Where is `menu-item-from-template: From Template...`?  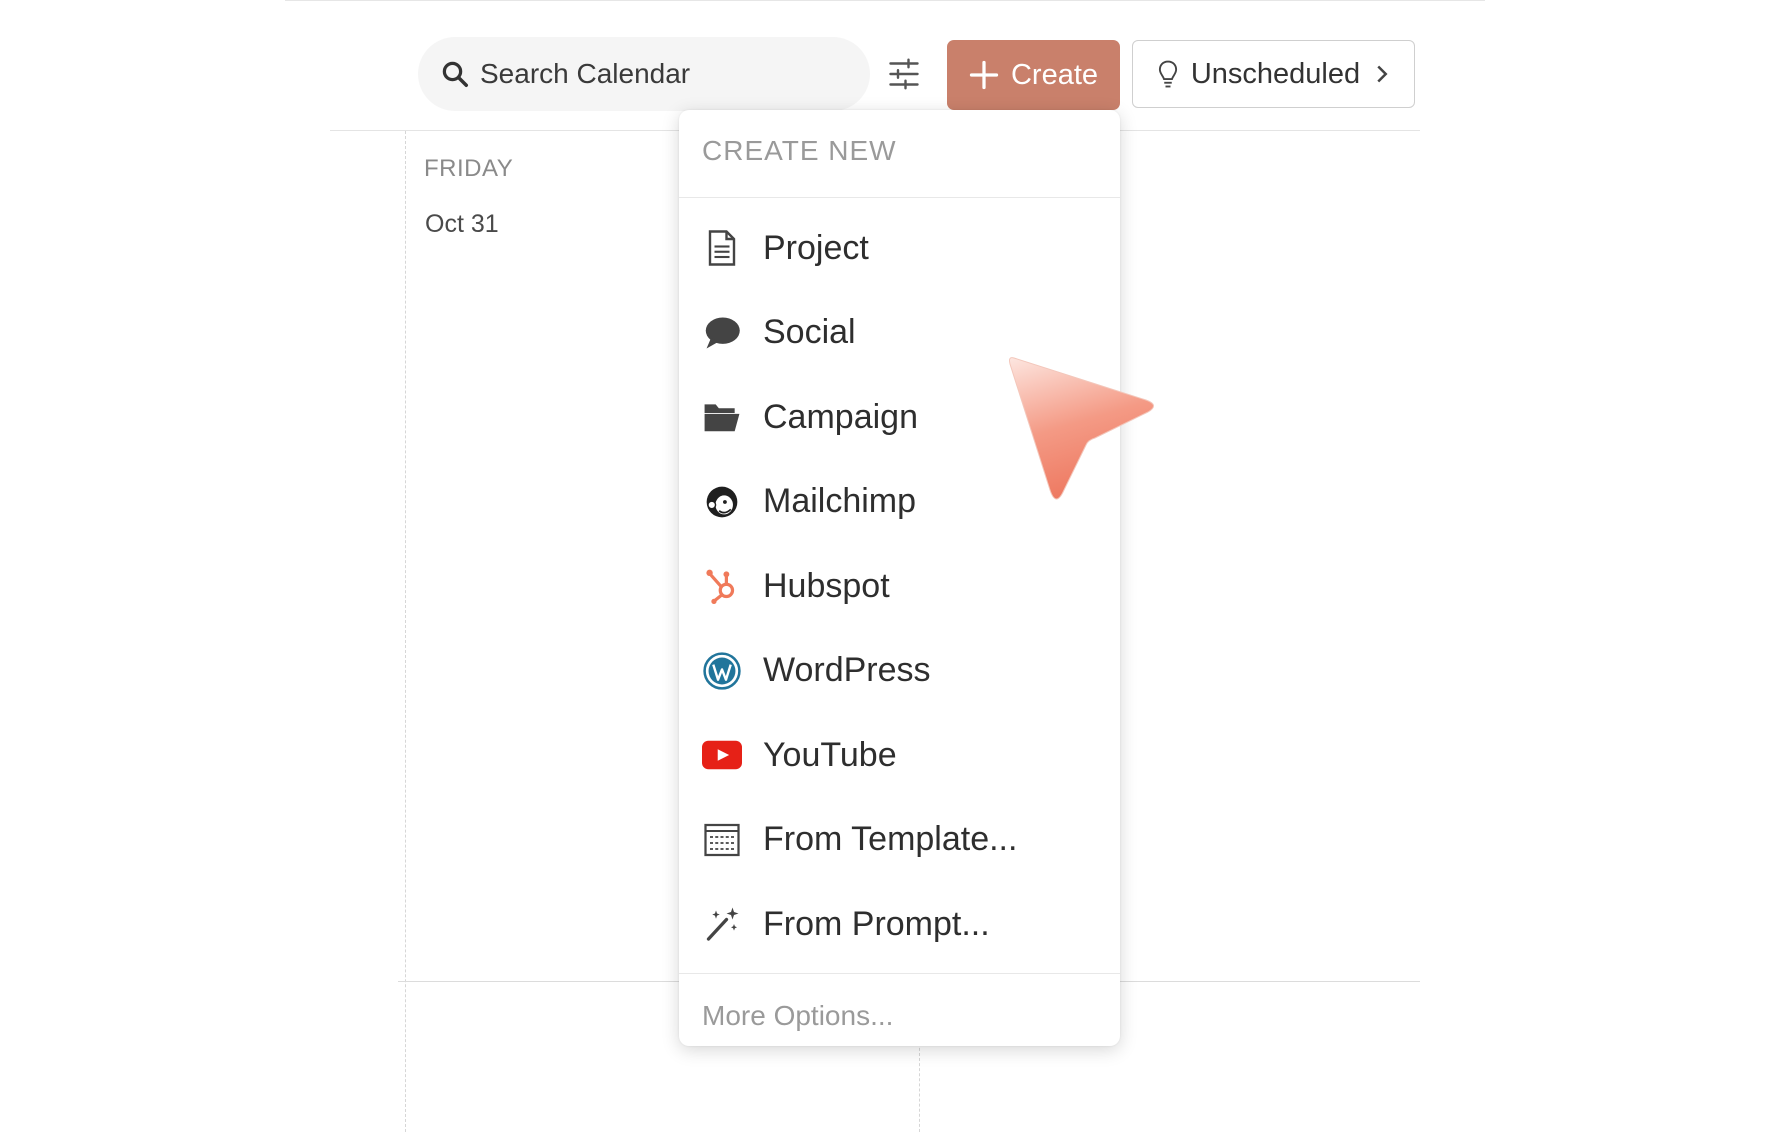 menu-item-from-template: From Template... is located at coordinates (899, 840).